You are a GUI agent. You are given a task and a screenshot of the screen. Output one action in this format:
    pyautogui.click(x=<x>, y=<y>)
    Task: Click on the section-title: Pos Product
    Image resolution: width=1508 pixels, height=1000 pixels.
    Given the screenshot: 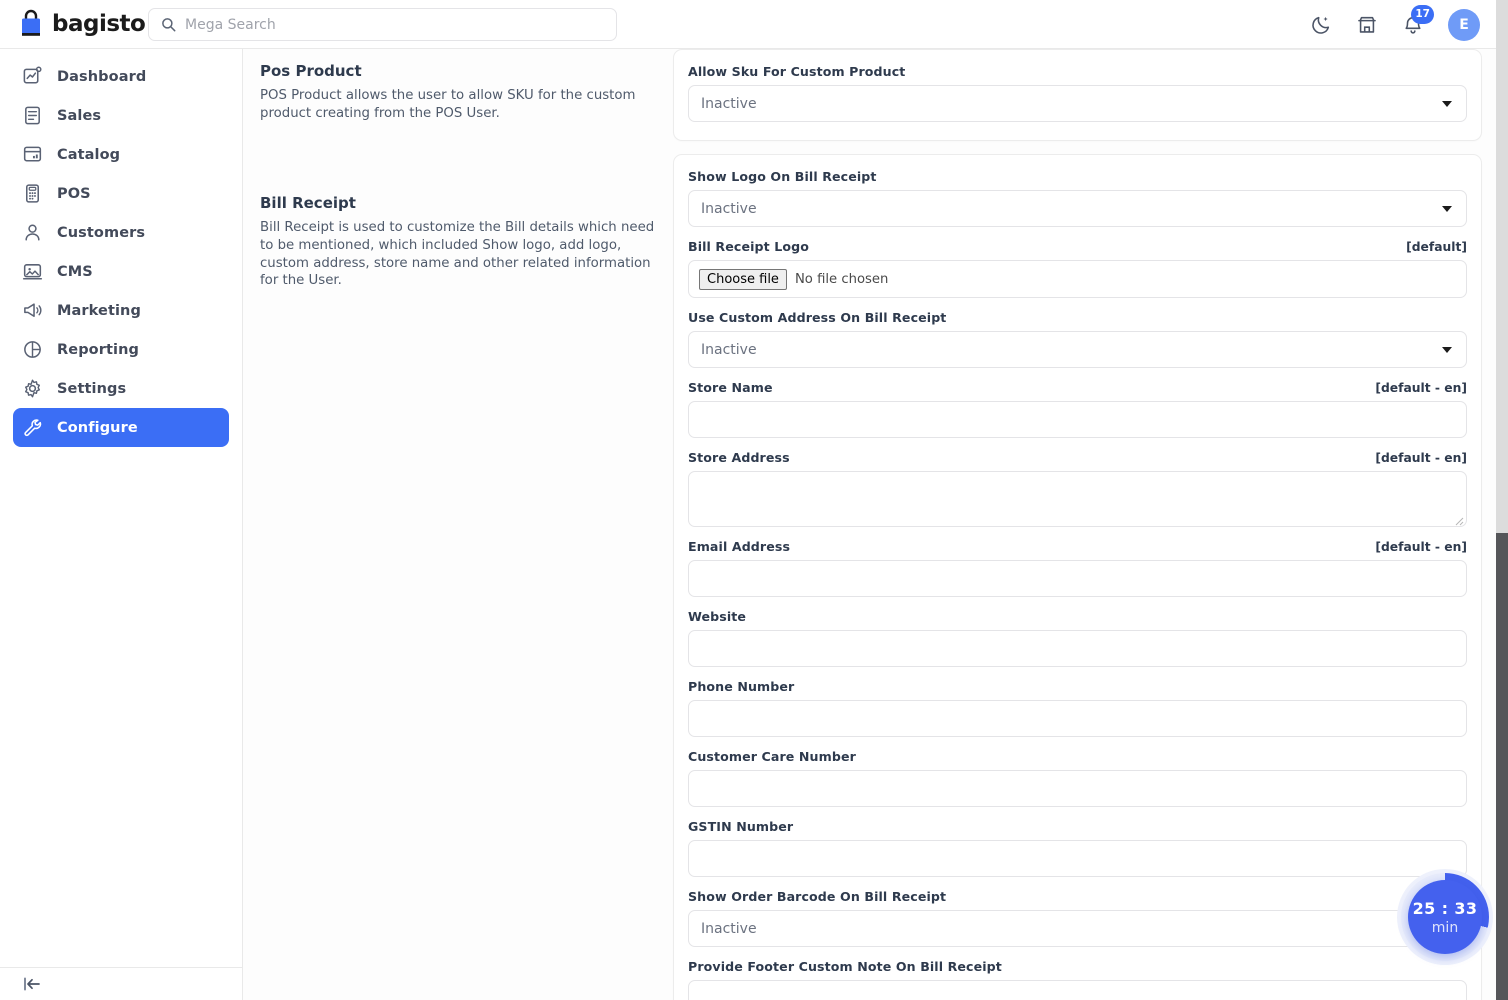 What is the action you would take?
    pyautogui.click(x=311, y=71)
    